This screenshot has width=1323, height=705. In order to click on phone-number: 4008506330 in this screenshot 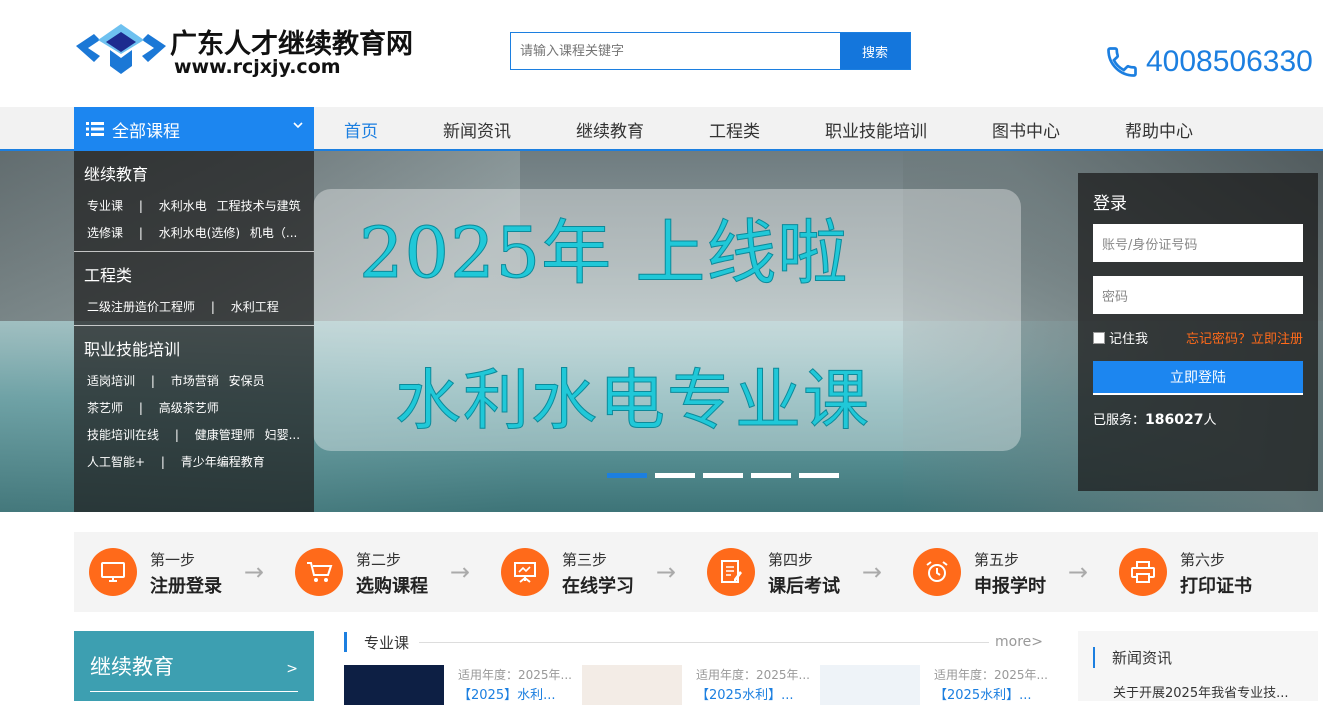, I will do `click(1229, 61)`.